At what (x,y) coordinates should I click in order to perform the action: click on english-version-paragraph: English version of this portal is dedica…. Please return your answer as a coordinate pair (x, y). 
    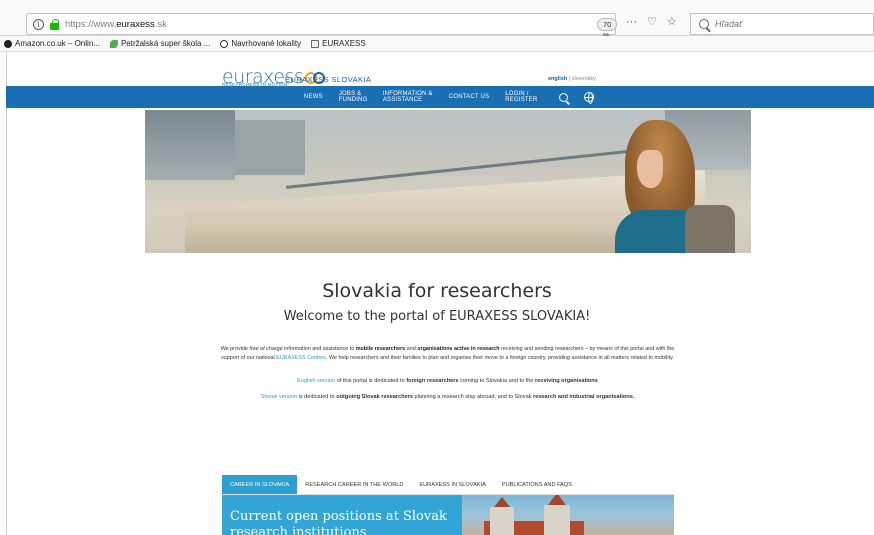
    Looking at the image, I should click on (447, 381).